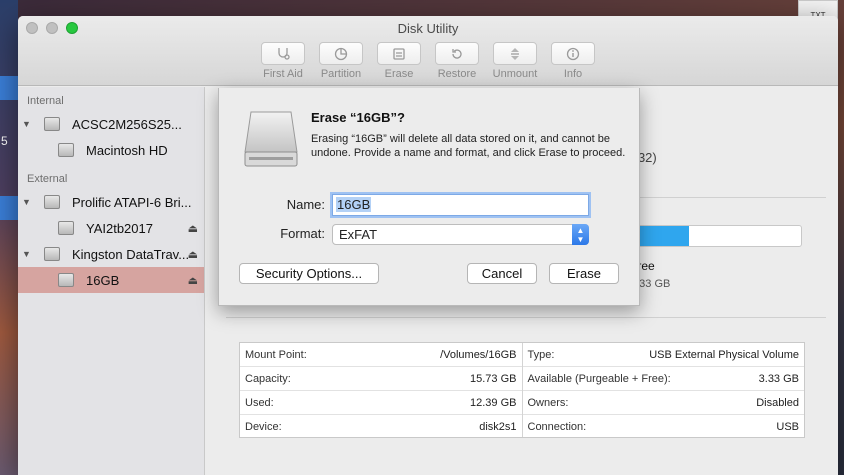  I want to click on sidebar-item-kingston: ▼ Kingston DataTrav... ⏏, so click(111, 254).